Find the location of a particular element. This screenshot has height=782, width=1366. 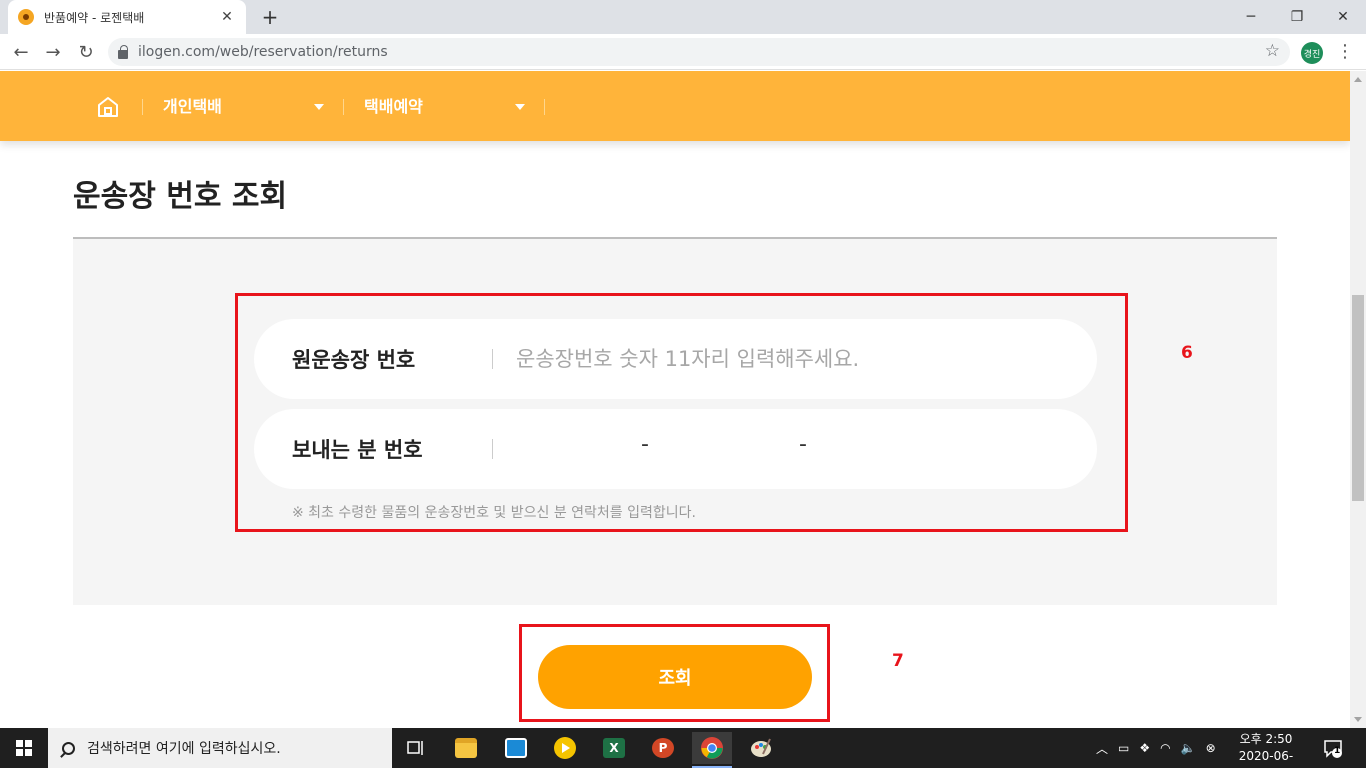

tab-close-icon: ✕ is located at coordinates (227, 17).